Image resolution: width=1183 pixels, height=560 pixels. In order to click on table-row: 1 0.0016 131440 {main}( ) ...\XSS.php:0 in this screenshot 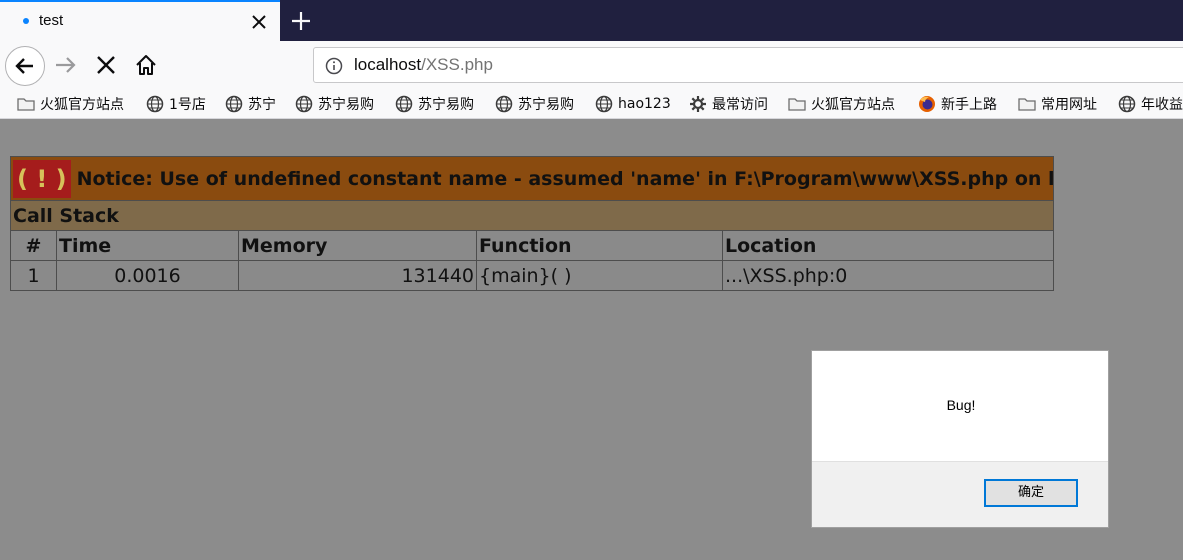, I will do `click(532, 275)`.